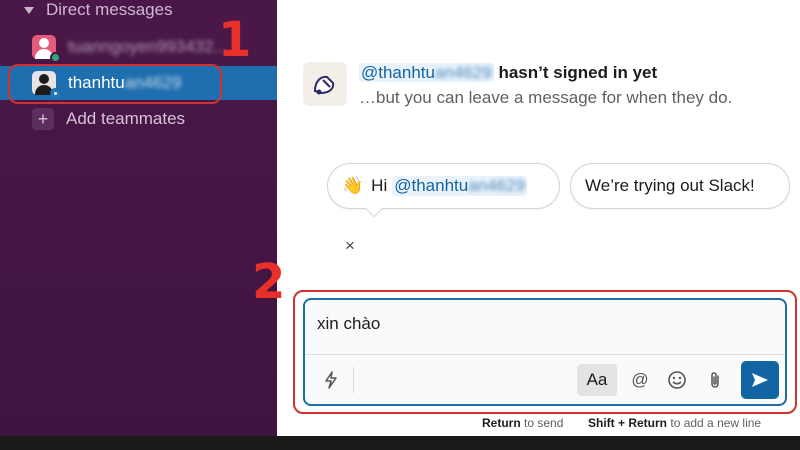 This screenshot has height=450, width=800. What do you see at coordinates (353, 185) in the screenshot?
I see `wave-emoji-icon: 👋` at bounding box center [353, 185].